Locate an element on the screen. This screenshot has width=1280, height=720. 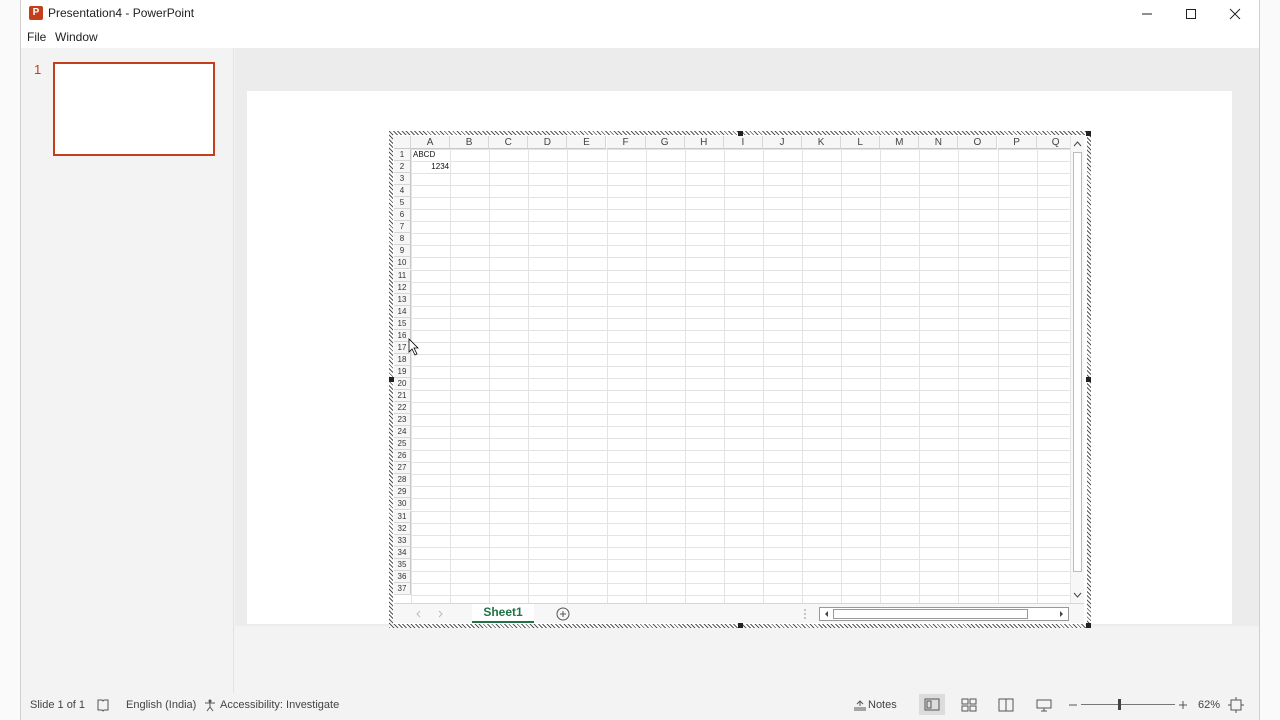
slide-sorter-icon is located at coordinates (969, 705).